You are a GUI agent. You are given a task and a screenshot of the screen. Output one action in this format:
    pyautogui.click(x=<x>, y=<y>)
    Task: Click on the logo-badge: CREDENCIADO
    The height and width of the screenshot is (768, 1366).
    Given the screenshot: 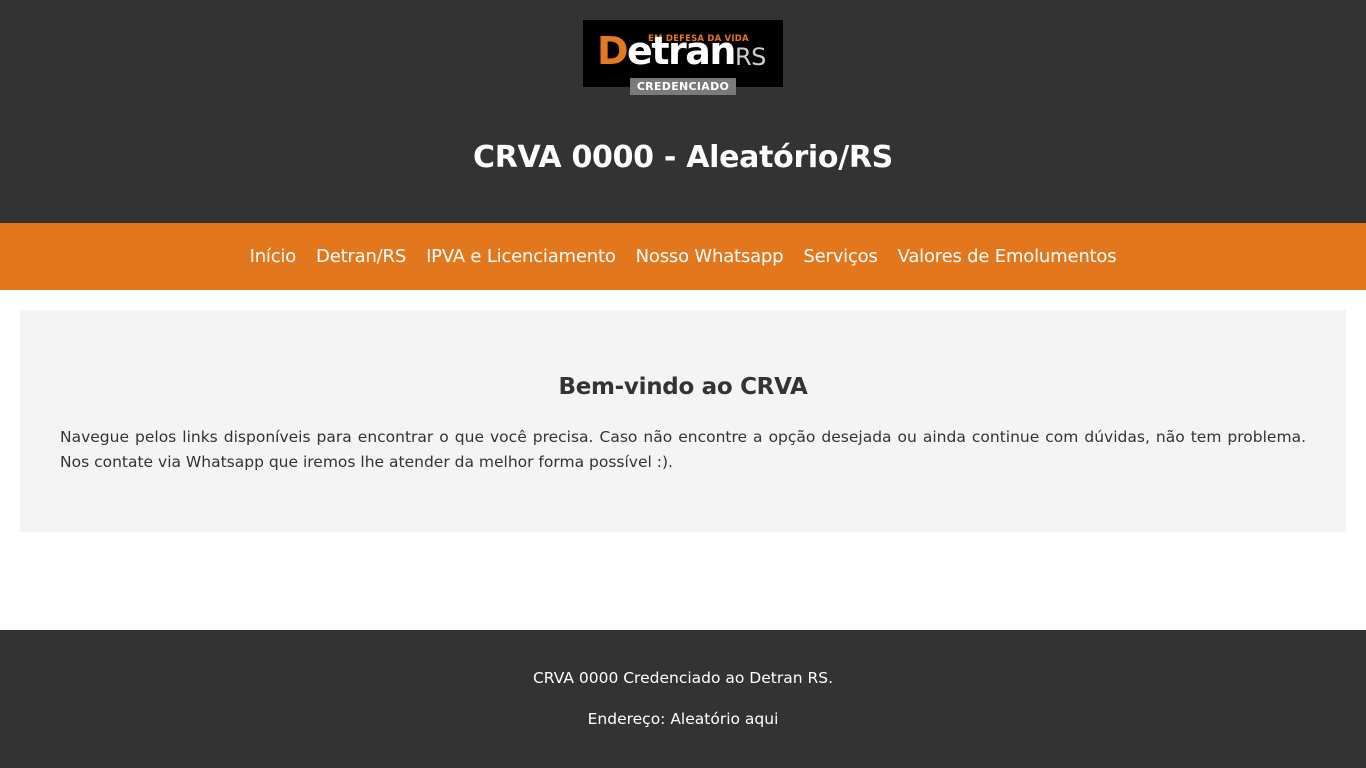 What is the action you would take?
    pyautogui.click(x=683, y=86)
    